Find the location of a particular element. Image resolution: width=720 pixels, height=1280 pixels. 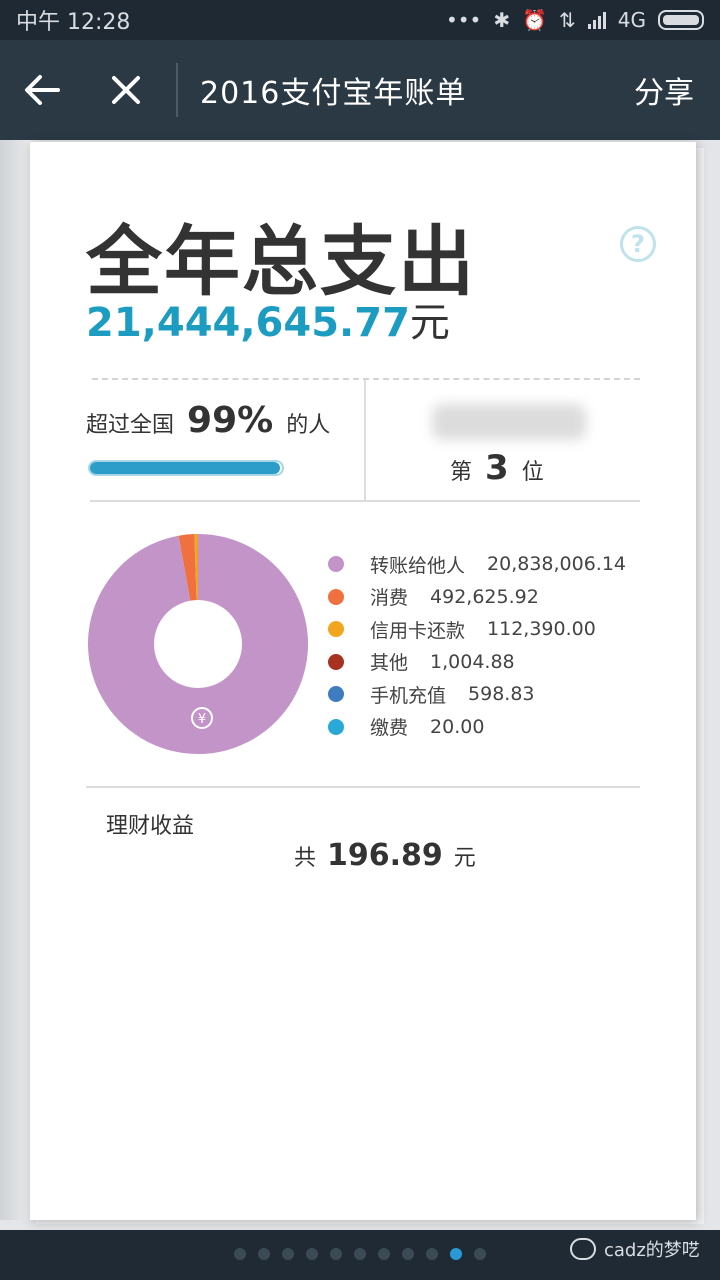

signal-icon is located at coordinates (596, 20).